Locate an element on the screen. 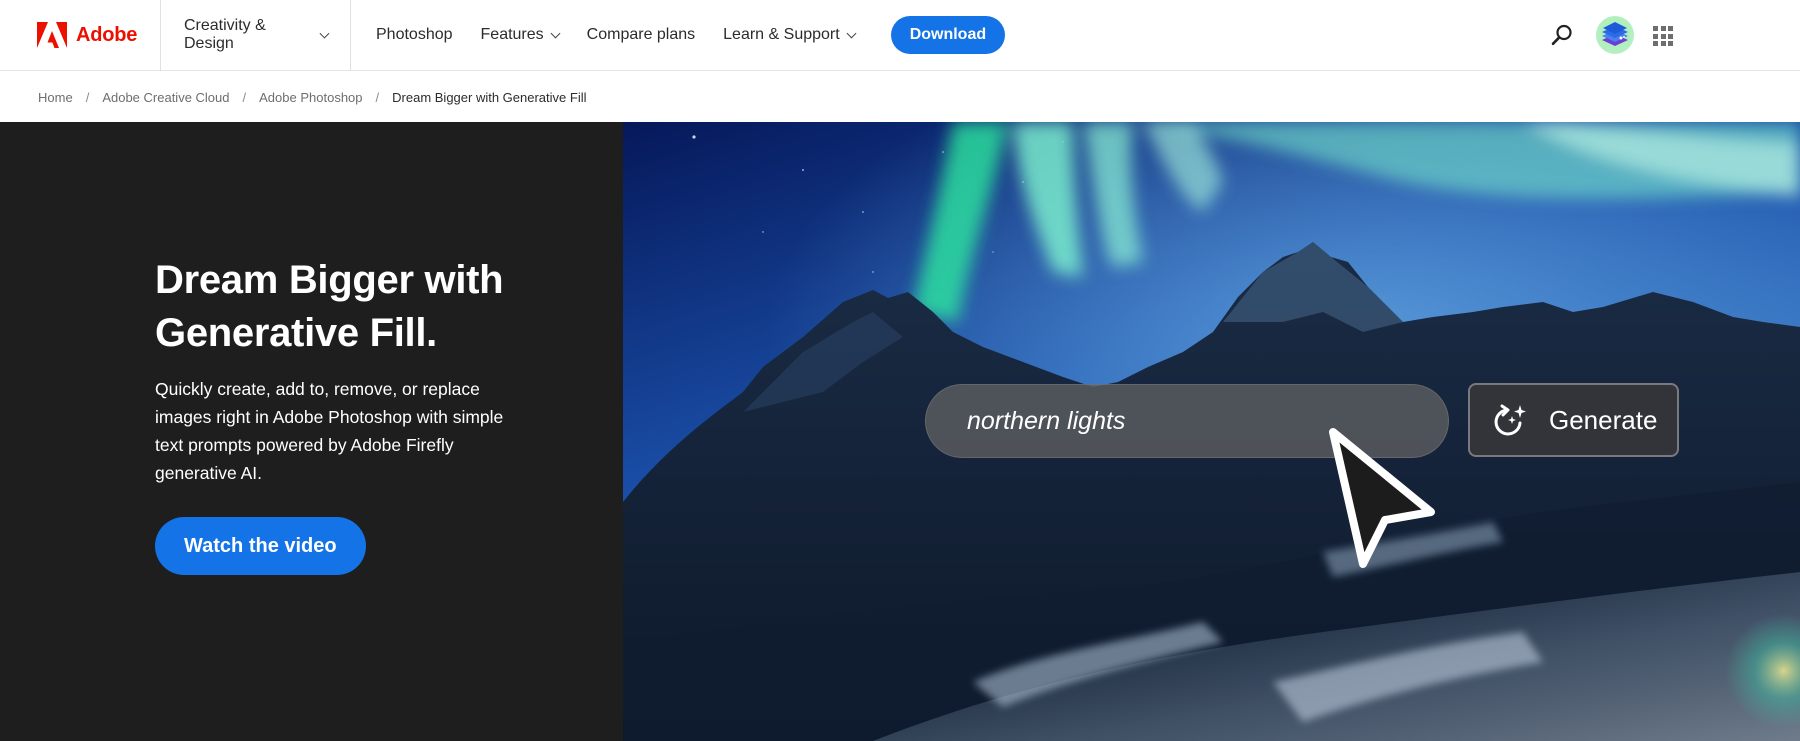 This screenshot has height=741, width=1800. breadcrumb-creative-cloud: Adobe Creative Cloud is located at coordinates (165, 97).